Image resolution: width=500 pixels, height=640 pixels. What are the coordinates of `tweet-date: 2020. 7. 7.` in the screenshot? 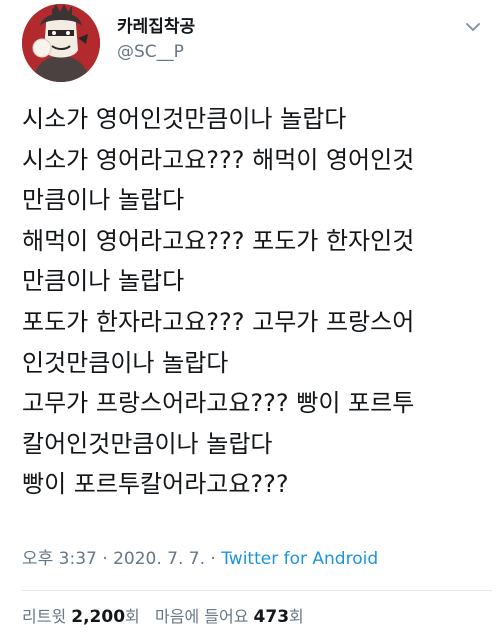 It's located at (159, 559).